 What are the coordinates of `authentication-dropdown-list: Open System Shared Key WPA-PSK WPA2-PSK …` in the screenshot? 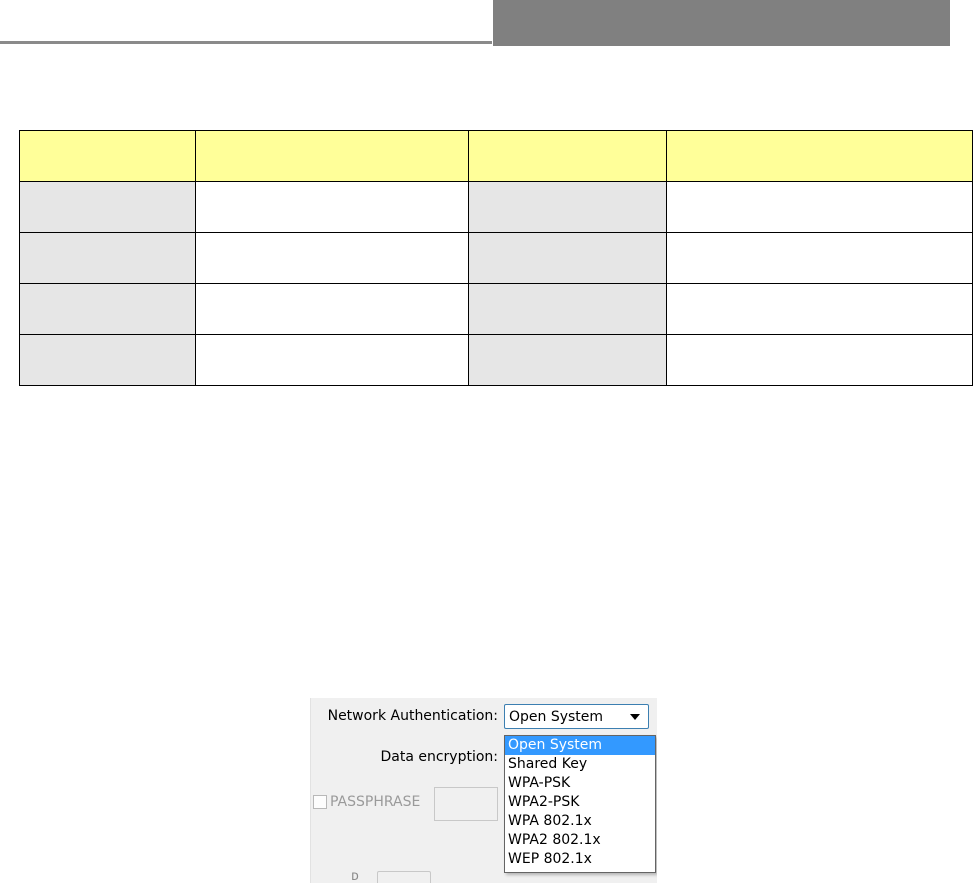 It's located at (580, 804).